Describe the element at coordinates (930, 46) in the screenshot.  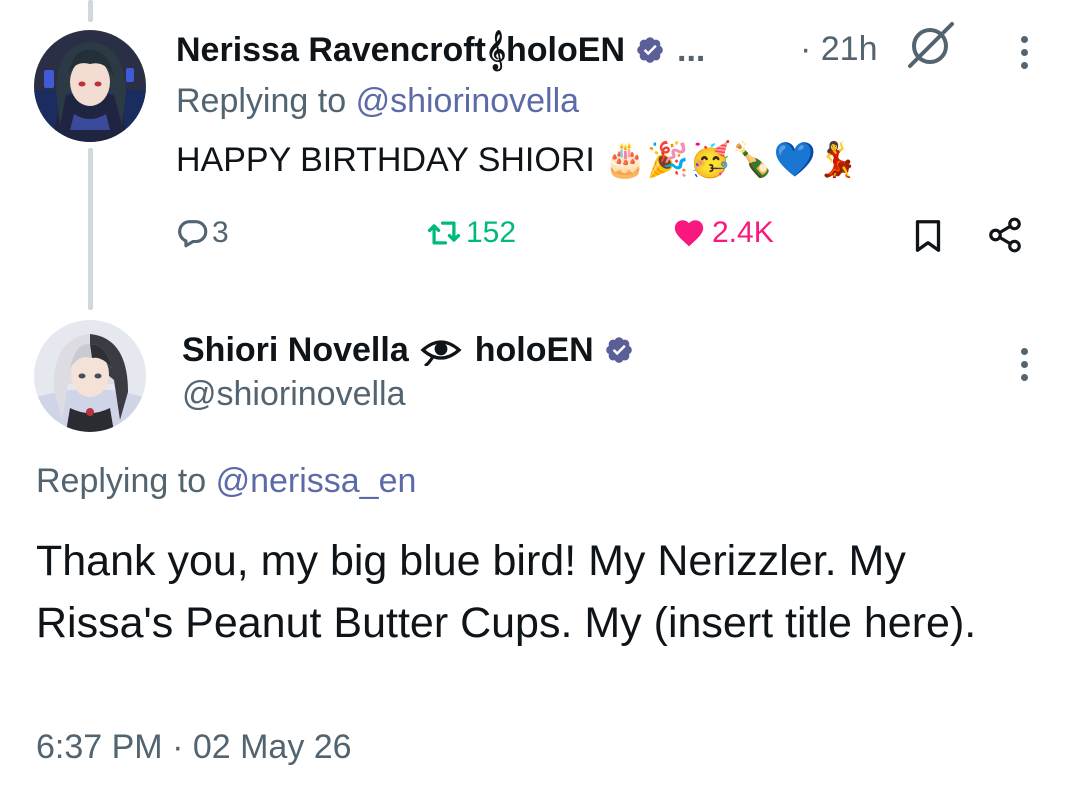
I see `grok-icon` at that location.